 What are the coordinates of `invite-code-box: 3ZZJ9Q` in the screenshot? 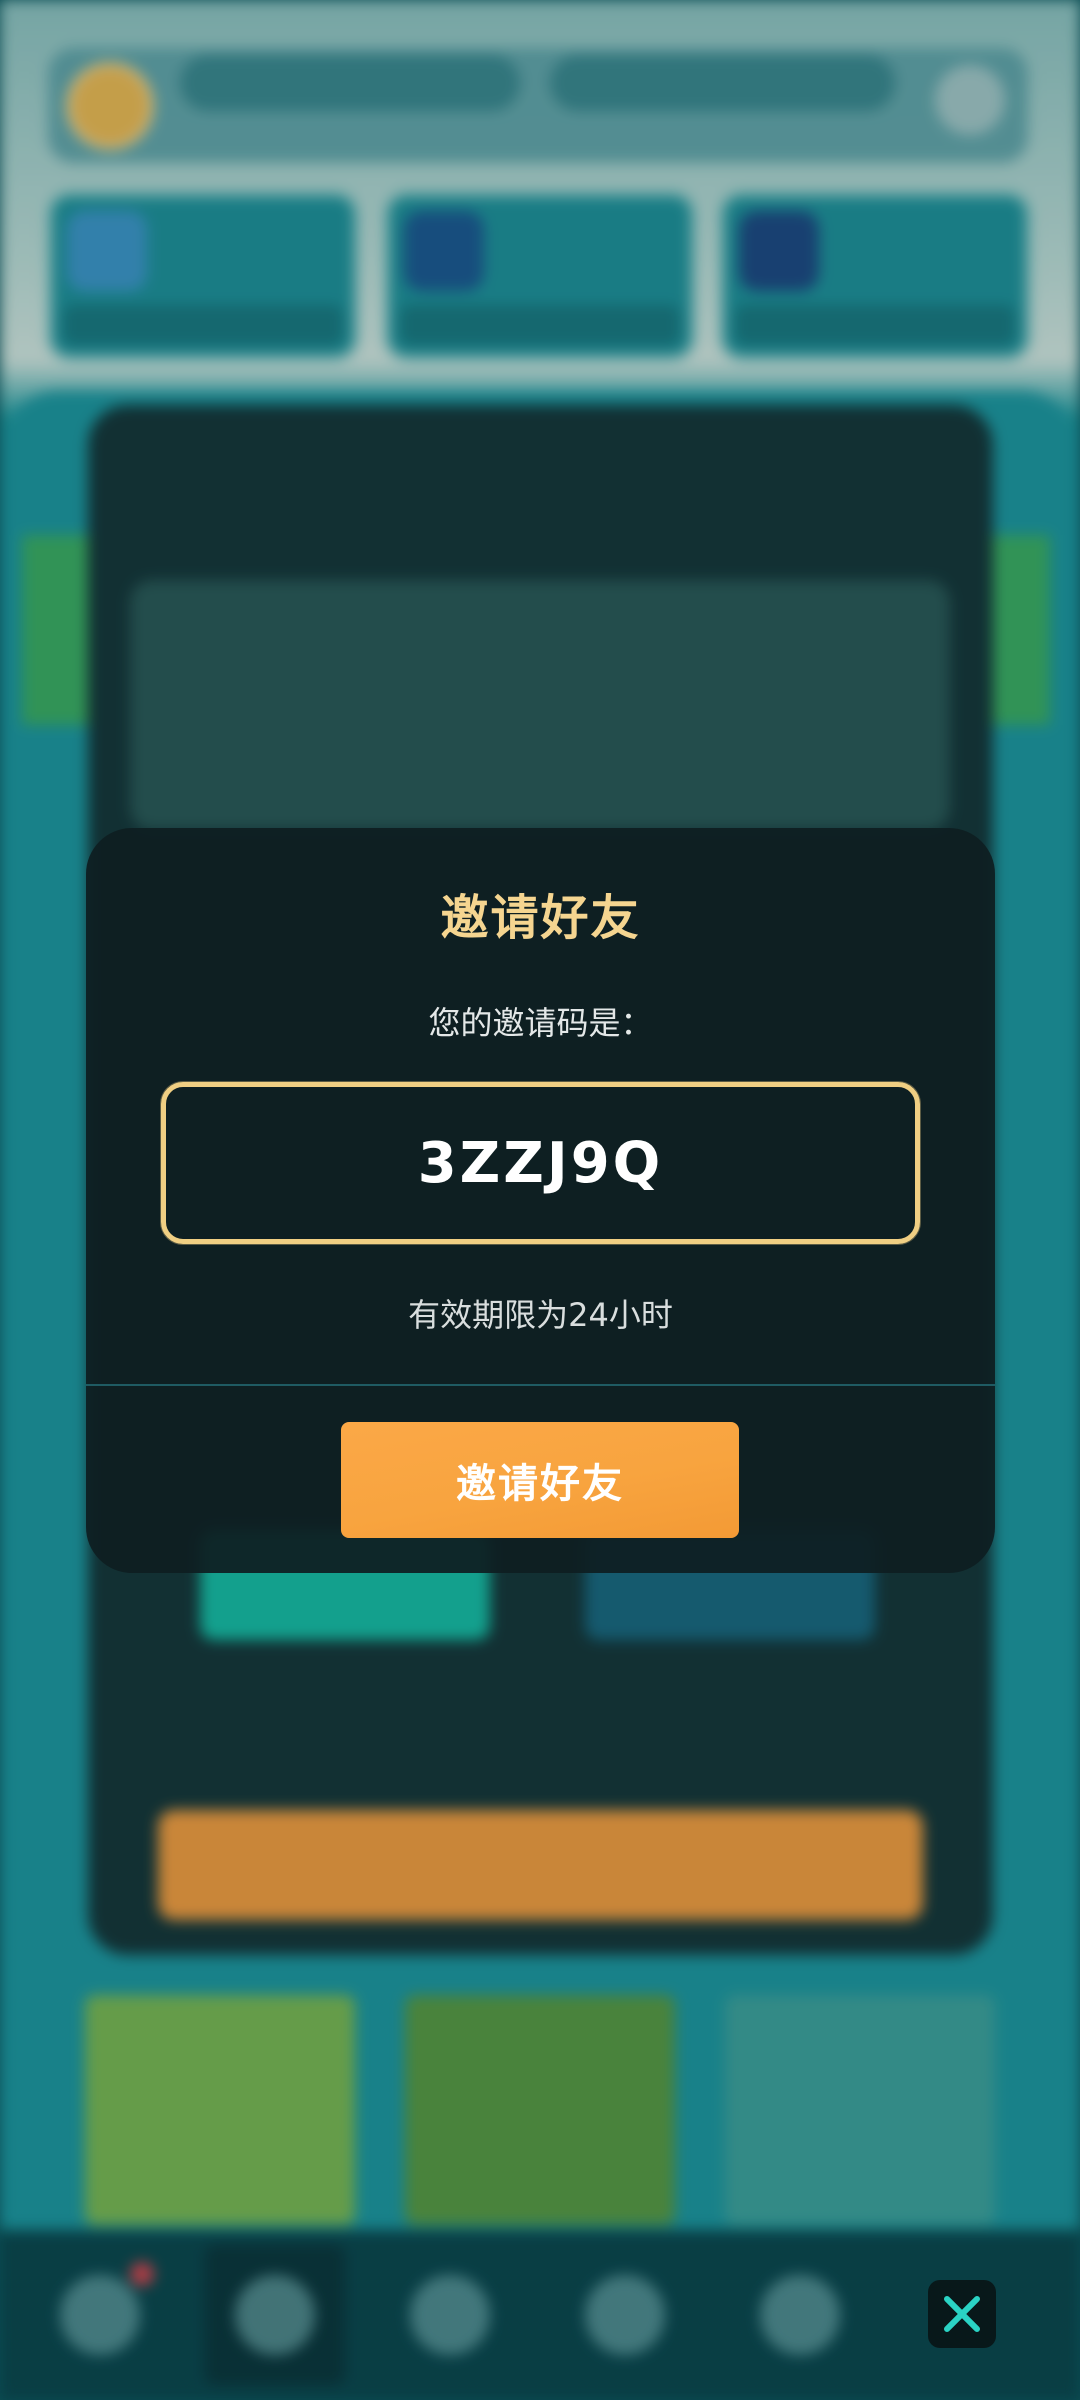 It's located at (540, 1163).